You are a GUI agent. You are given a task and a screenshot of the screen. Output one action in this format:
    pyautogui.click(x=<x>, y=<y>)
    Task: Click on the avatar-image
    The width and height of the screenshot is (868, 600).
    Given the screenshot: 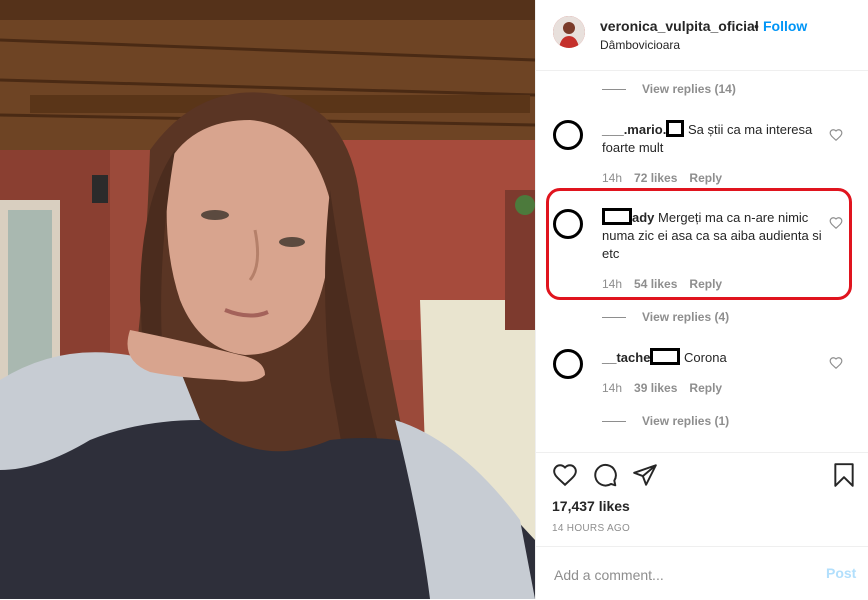 What is the action you would take?
    pyautogui.click(x=569, y=32)
    